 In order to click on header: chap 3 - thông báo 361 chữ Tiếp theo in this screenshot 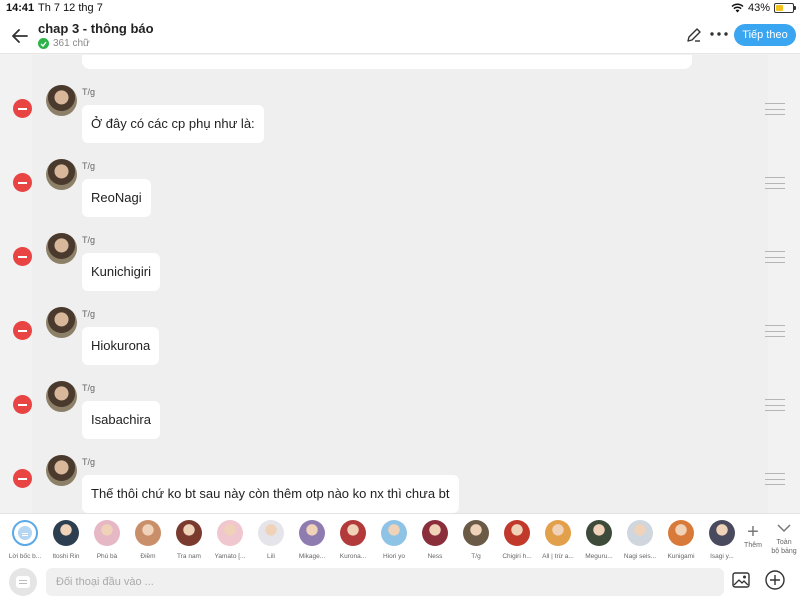, I will do `click(400, 35)`.